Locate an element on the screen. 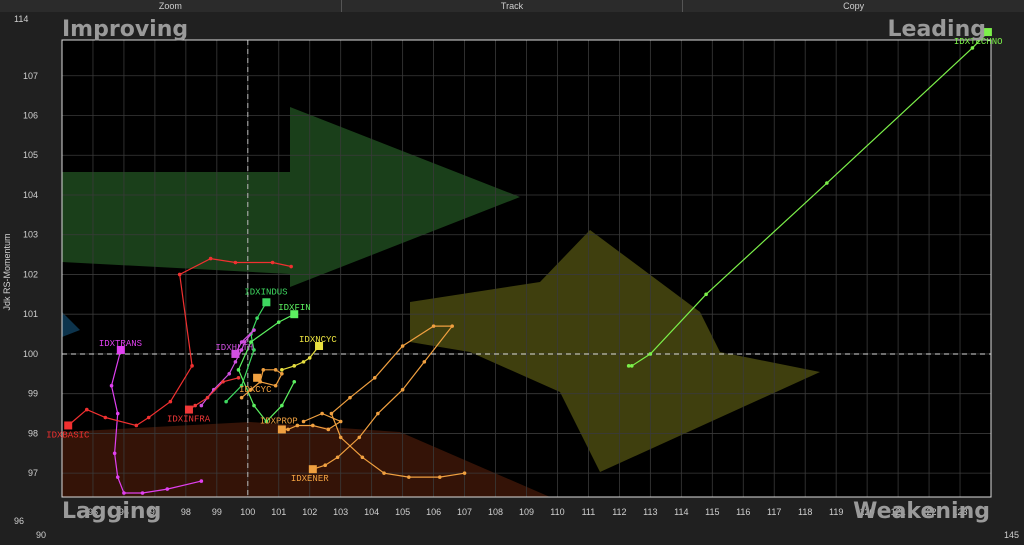 This screenshot has height=545, width=1024. x-axis-left-label: 90 is located at coordinates (41, 535).